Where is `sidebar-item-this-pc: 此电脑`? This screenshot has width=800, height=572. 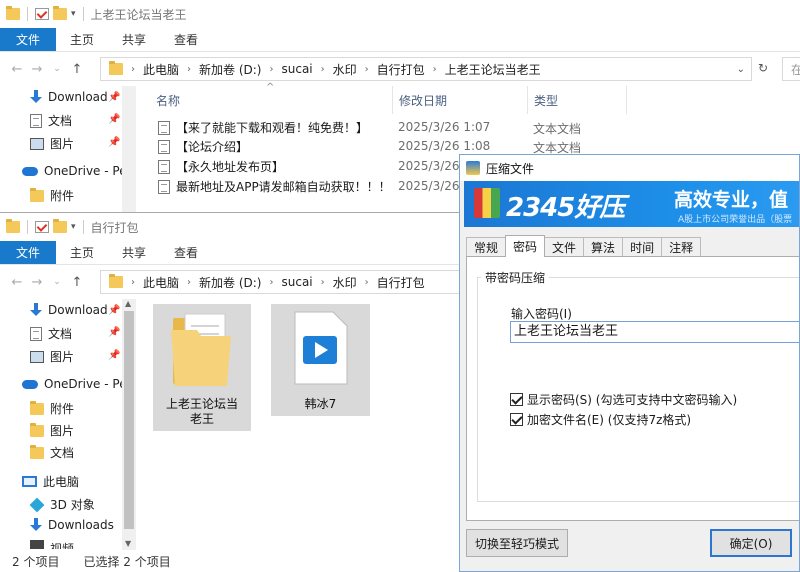
sidebar-item-this-pc: 此电脑 is located at coordinates (50, 481).